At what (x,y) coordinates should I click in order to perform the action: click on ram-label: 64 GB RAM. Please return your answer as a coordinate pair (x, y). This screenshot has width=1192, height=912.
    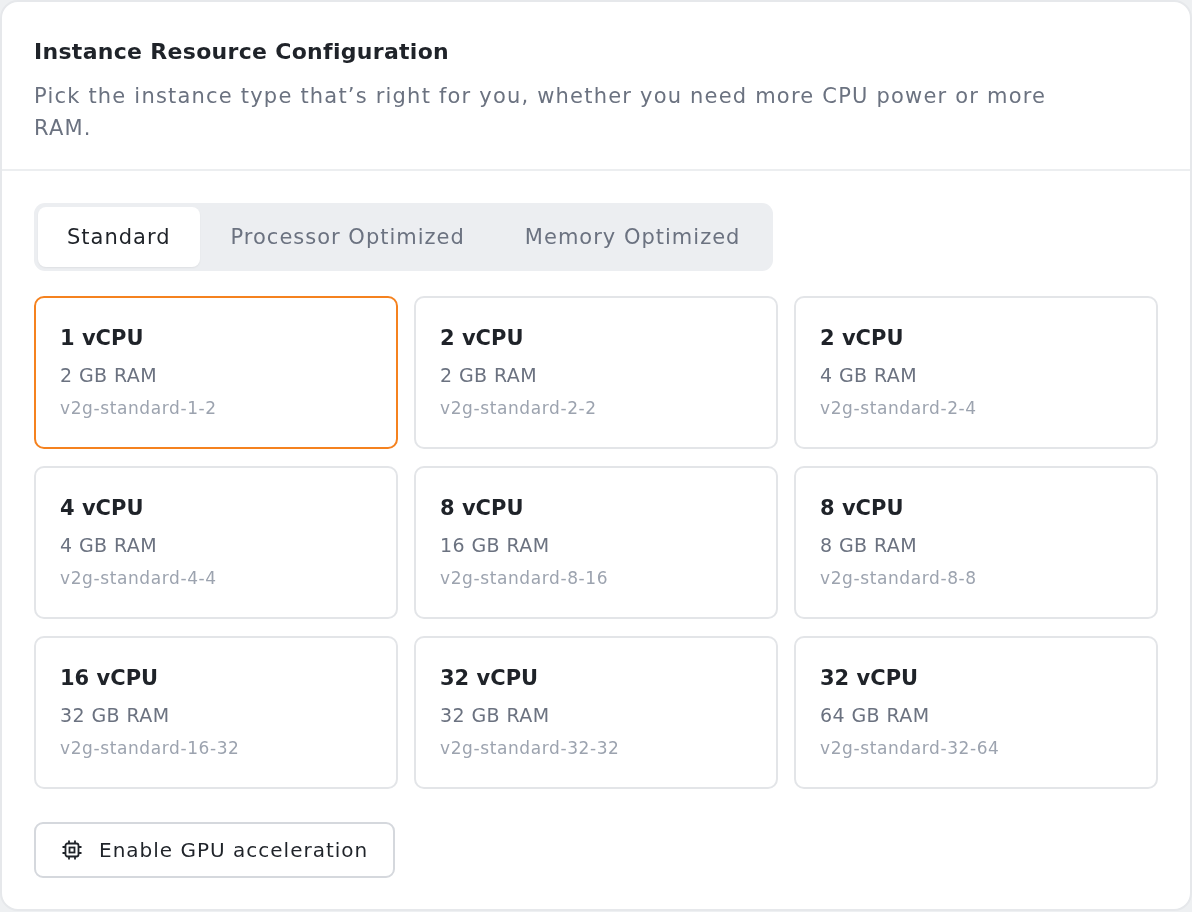
    Looking at the image, I should click on (875, 715).